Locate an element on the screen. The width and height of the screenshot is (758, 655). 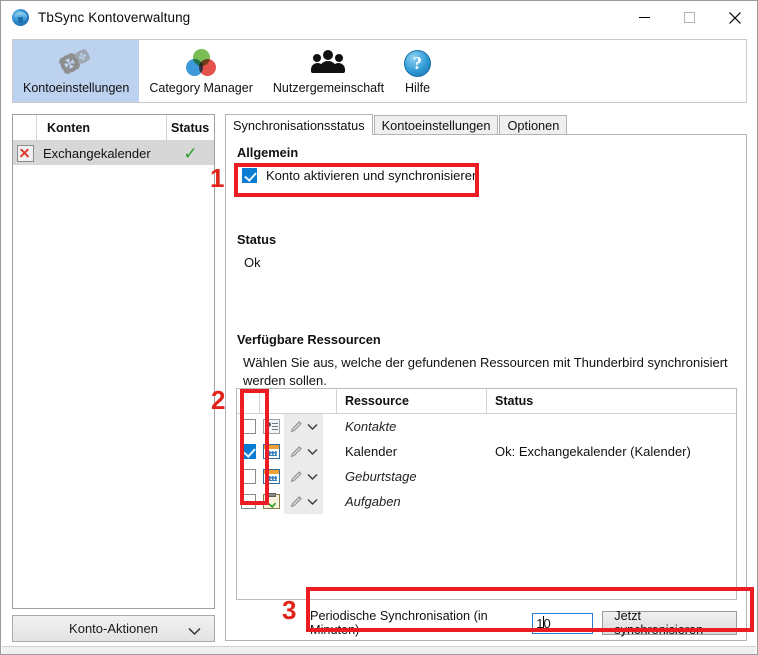
periodic-sync-input is located at coordinates (563, 623).